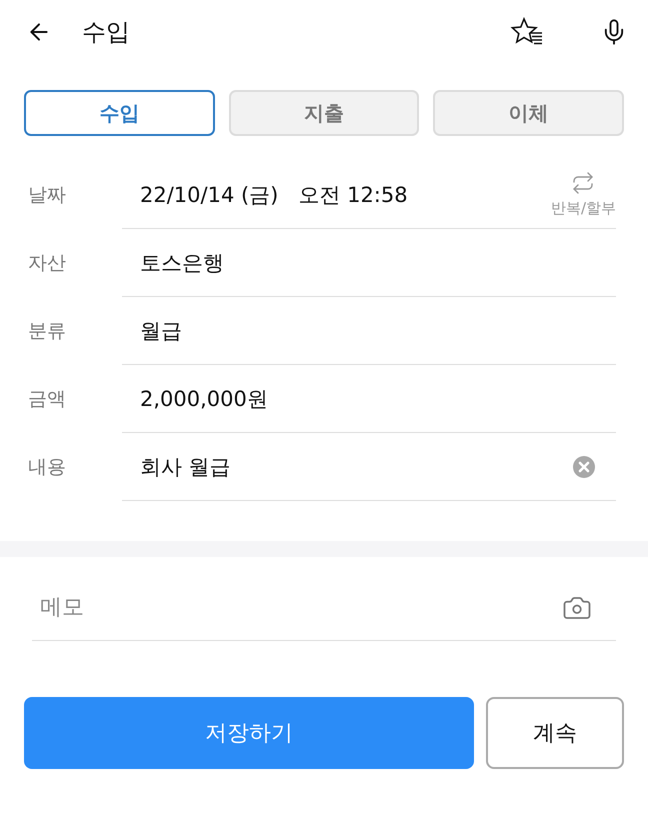 This screenshot has width=648, height=826. I want to click on field-value: 회사 월급, so click(356, 466).